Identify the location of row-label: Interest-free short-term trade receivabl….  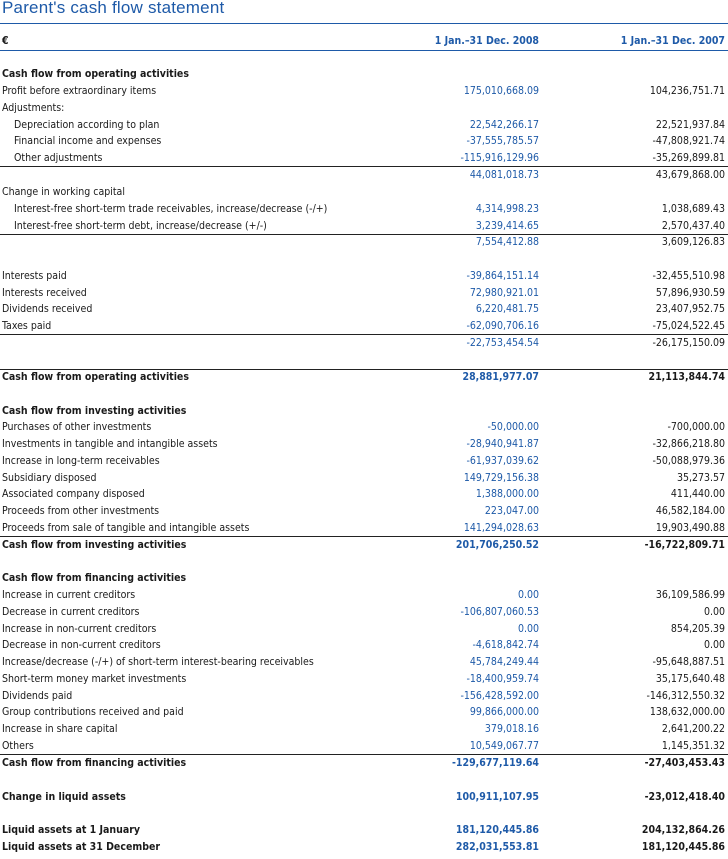
(171, 209).